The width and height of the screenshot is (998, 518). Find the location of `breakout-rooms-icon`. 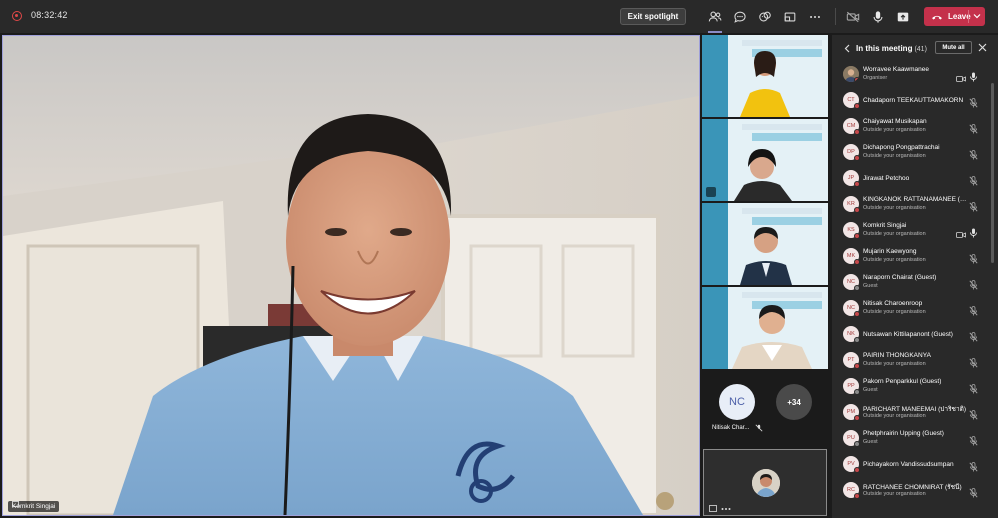

breakout-rooms-icon is located at coordinates (790, 17).